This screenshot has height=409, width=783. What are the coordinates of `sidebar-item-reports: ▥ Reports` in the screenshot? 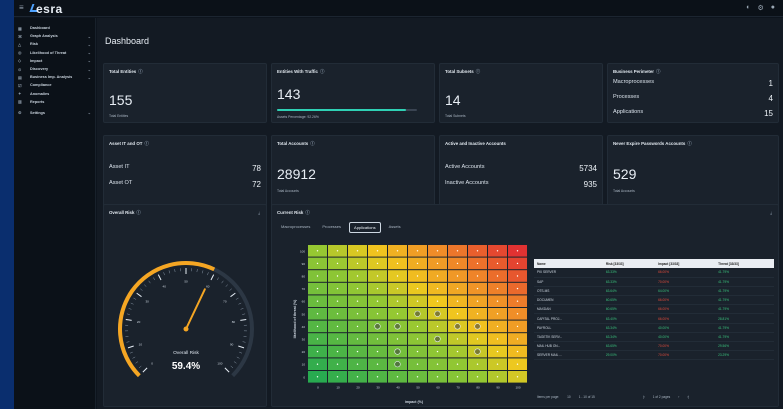 It's located at (54, 102).